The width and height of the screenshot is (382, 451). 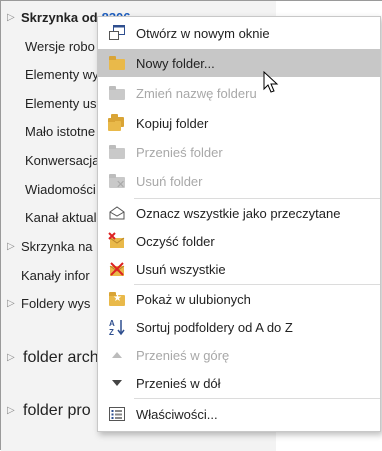 I want to click on move-folder-icon, so click(x=117, y=152).